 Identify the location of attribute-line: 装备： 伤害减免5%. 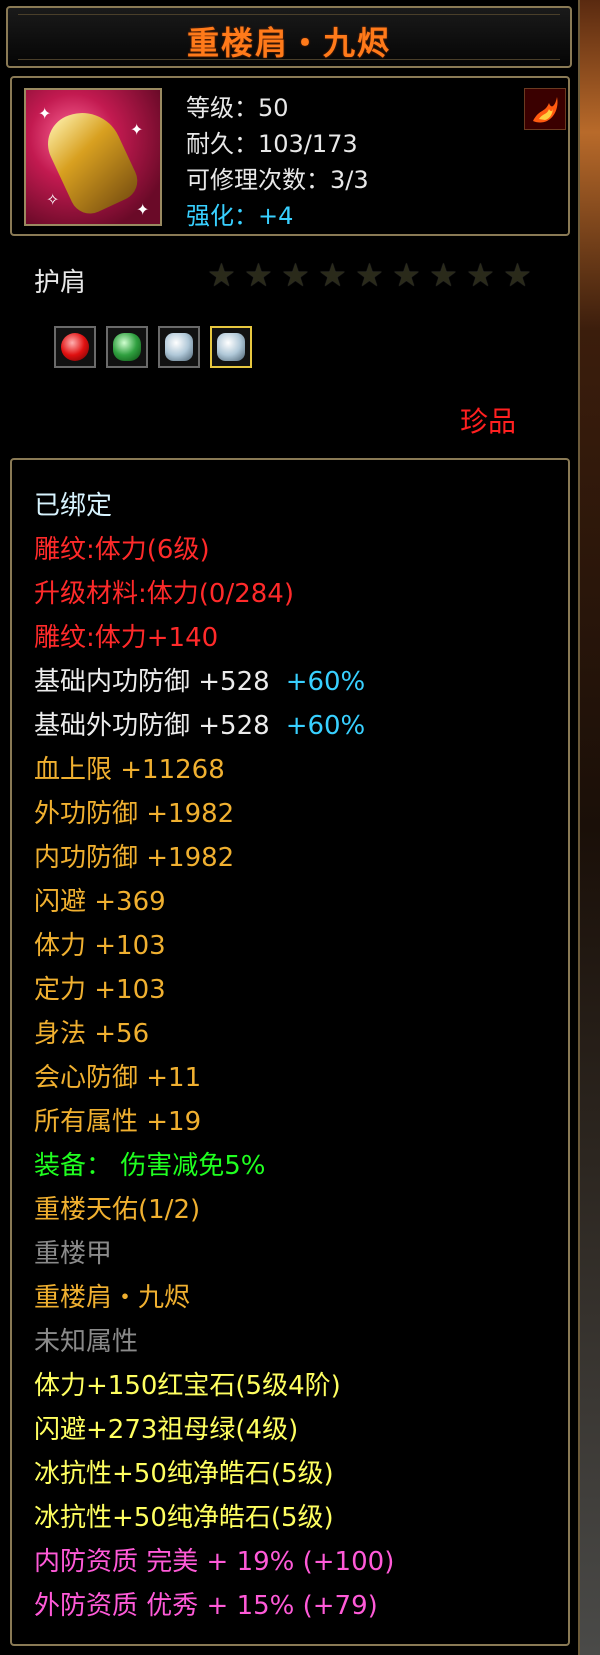
(214, 1166).